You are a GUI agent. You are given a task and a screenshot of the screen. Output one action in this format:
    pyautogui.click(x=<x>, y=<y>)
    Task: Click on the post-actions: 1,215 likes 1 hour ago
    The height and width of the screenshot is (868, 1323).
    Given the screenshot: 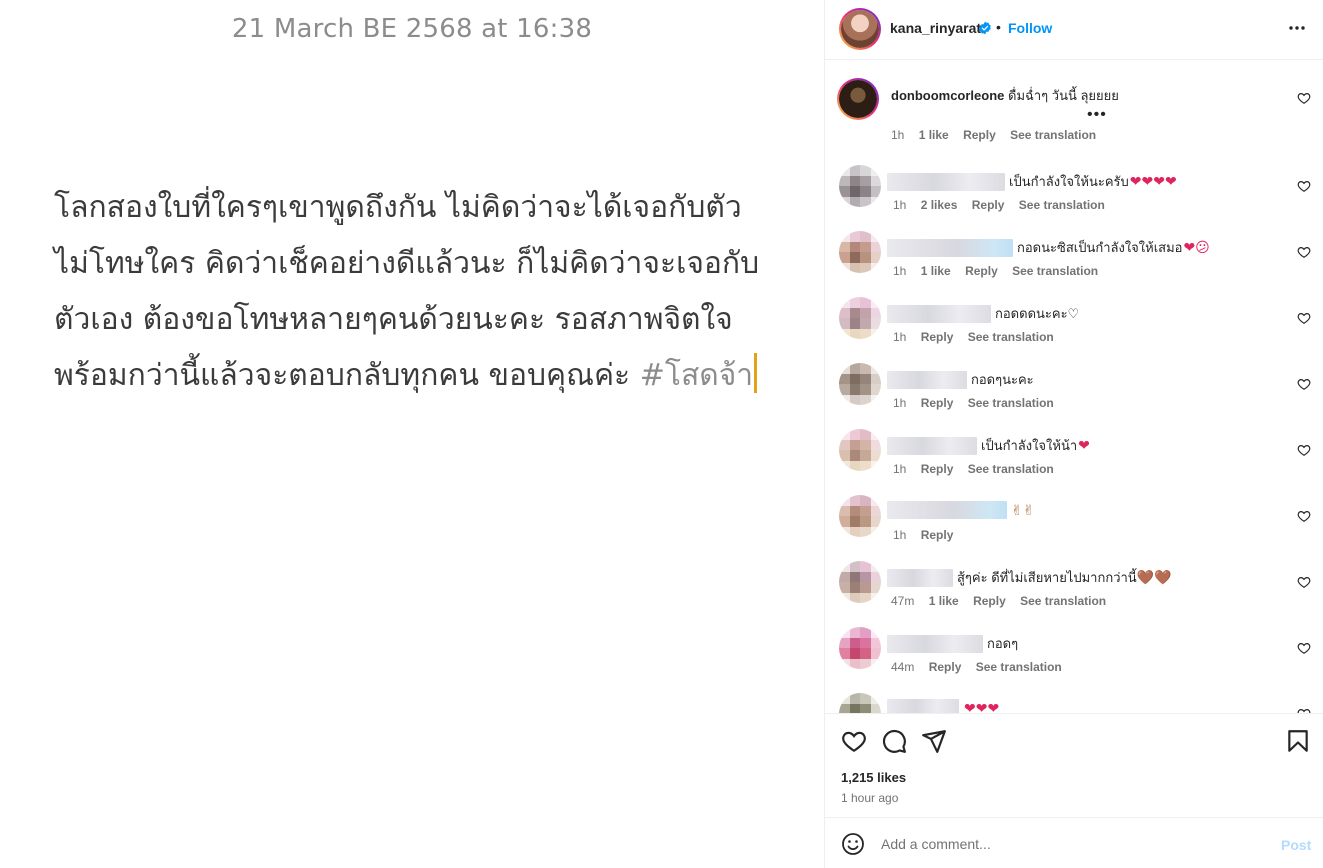 What is the action you would take?
    pyautogui.click(x=1074, y=765)
    